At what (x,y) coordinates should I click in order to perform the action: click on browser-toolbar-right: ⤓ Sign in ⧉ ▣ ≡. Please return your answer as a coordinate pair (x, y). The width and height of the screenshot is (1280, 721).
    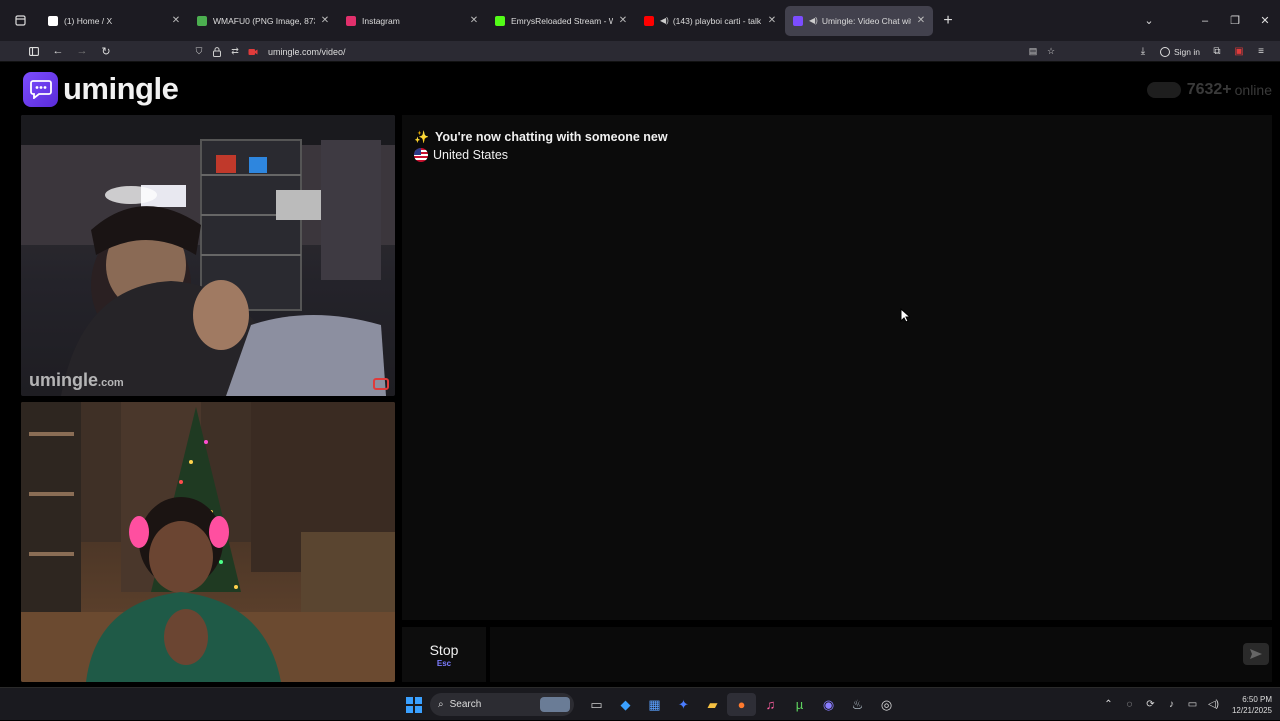
    Looking at the image, I should click on (1202, 51).